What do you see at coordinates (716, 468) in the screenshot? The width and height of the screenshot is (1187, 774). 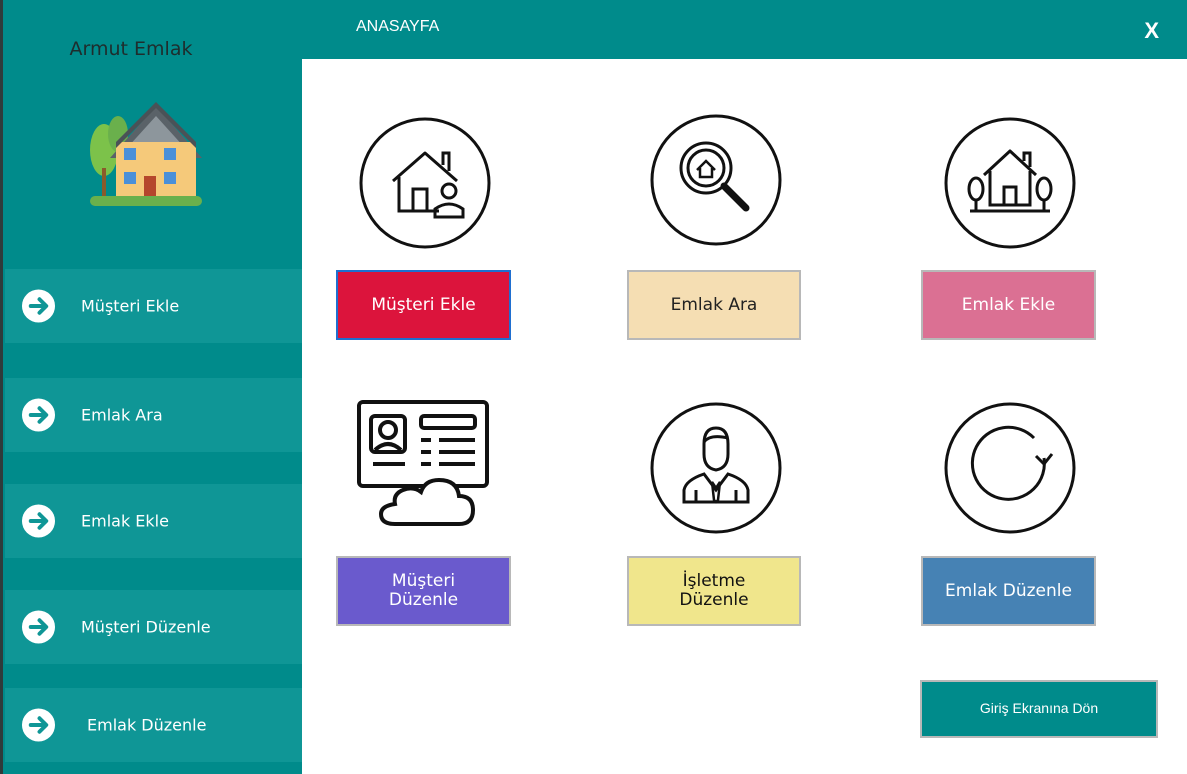 I see `businessman-icon` at bounding box center [716, 468].